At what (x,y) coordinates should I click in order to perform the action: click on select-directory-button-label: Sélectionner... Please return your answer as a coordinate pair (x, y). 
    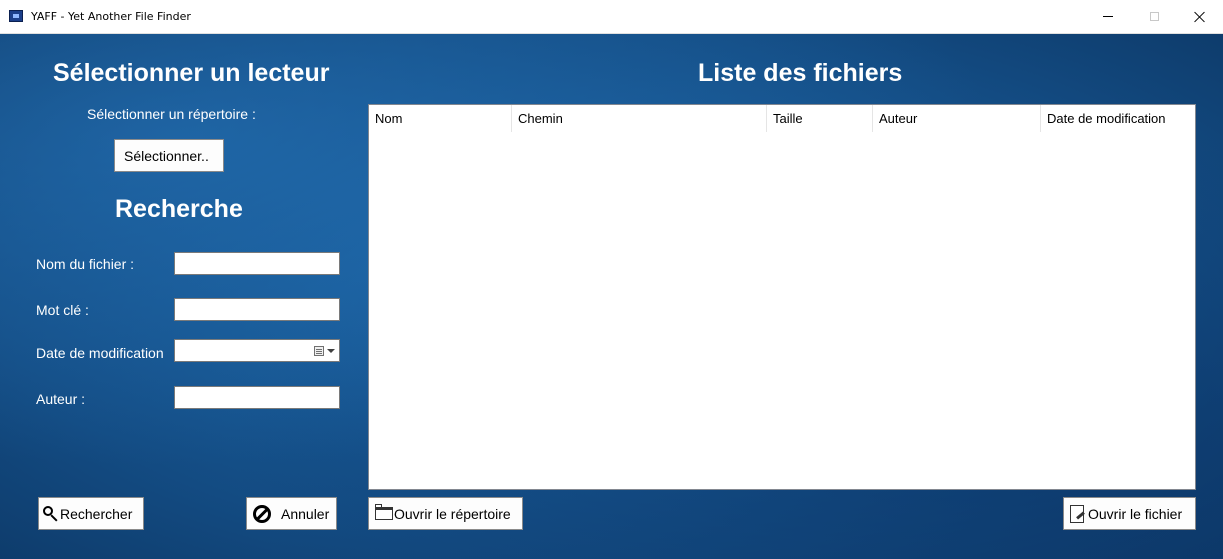
    Looking at the image, I should click on (166, 155).